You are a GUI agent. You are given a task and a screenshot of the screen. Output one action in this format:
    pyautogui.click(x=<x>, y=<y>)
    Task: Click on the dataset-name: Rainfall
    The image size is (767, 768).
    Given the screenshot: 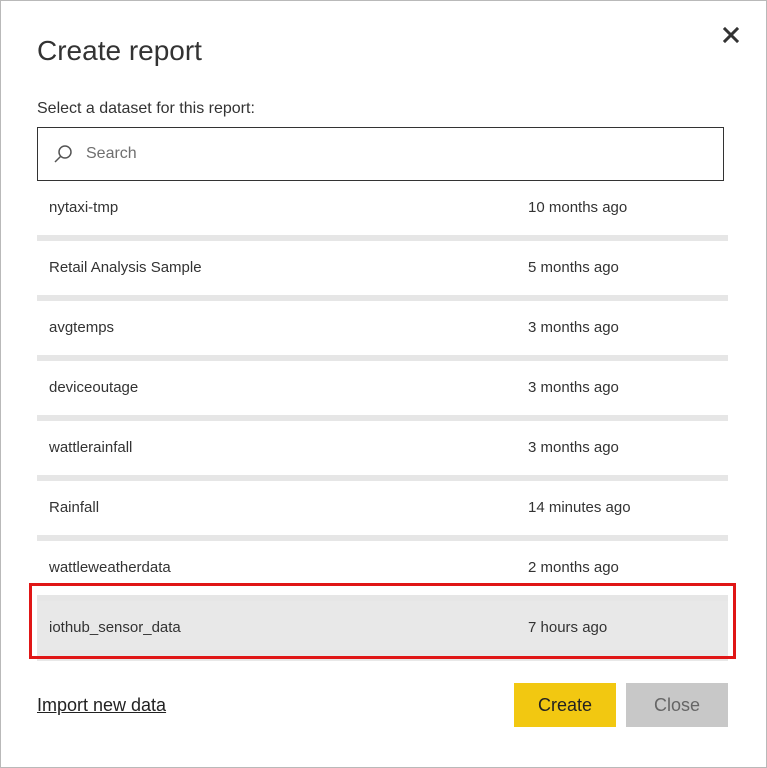 What is the action you would take?
    pyautogui.click(x=74, y=507)
    